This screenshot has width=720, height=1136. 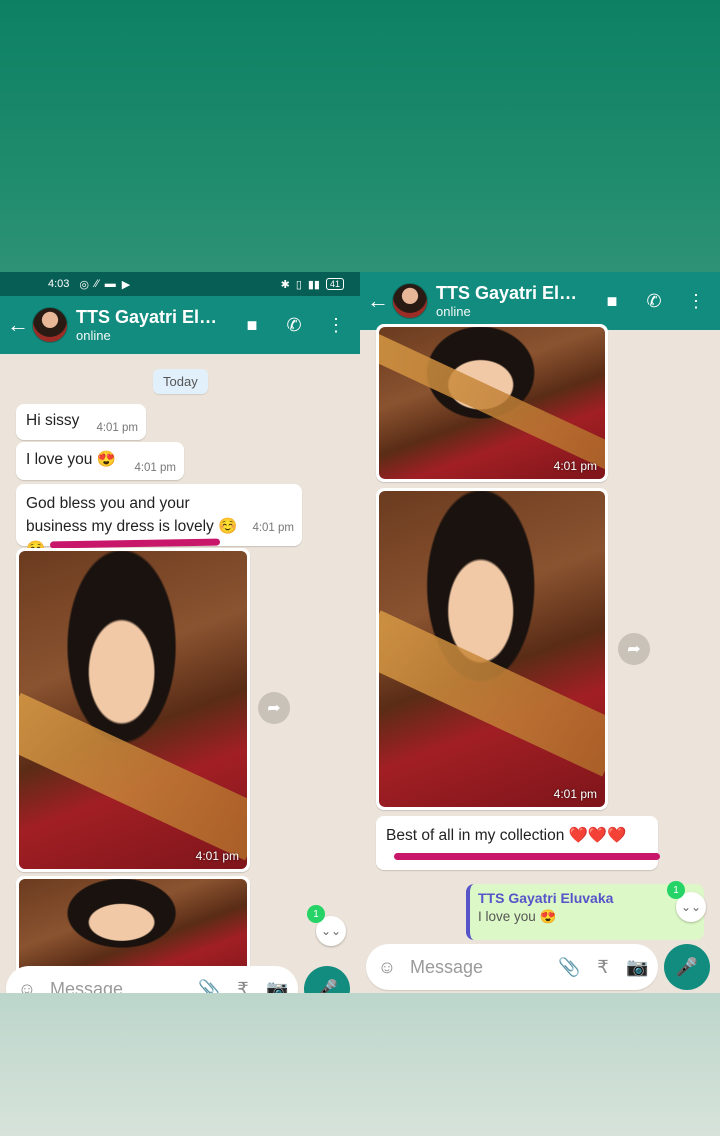 I want to click on date-chip: Today, so click(x=180, y=381).